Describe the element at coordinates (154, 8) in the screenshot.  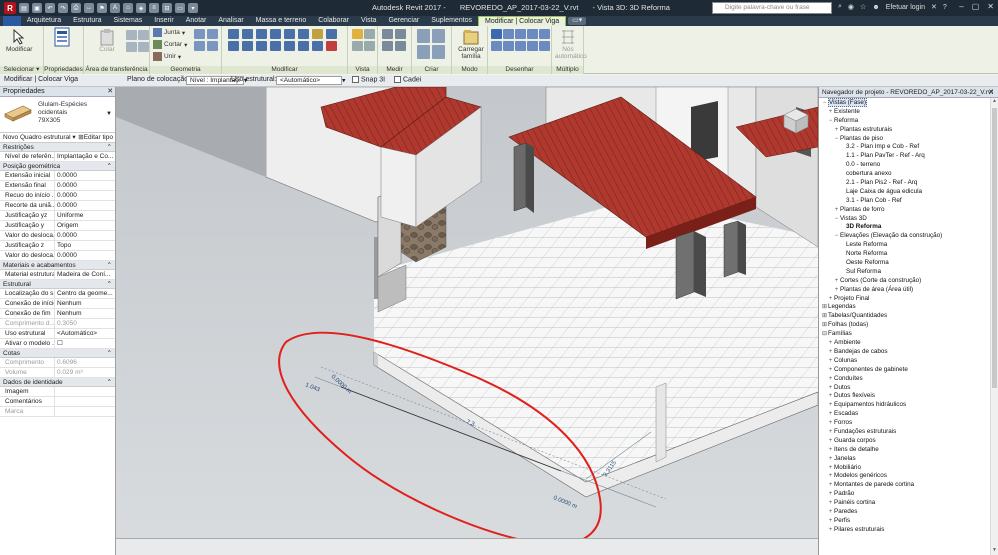
I see `thin-lines-icon: ≡` at that location.